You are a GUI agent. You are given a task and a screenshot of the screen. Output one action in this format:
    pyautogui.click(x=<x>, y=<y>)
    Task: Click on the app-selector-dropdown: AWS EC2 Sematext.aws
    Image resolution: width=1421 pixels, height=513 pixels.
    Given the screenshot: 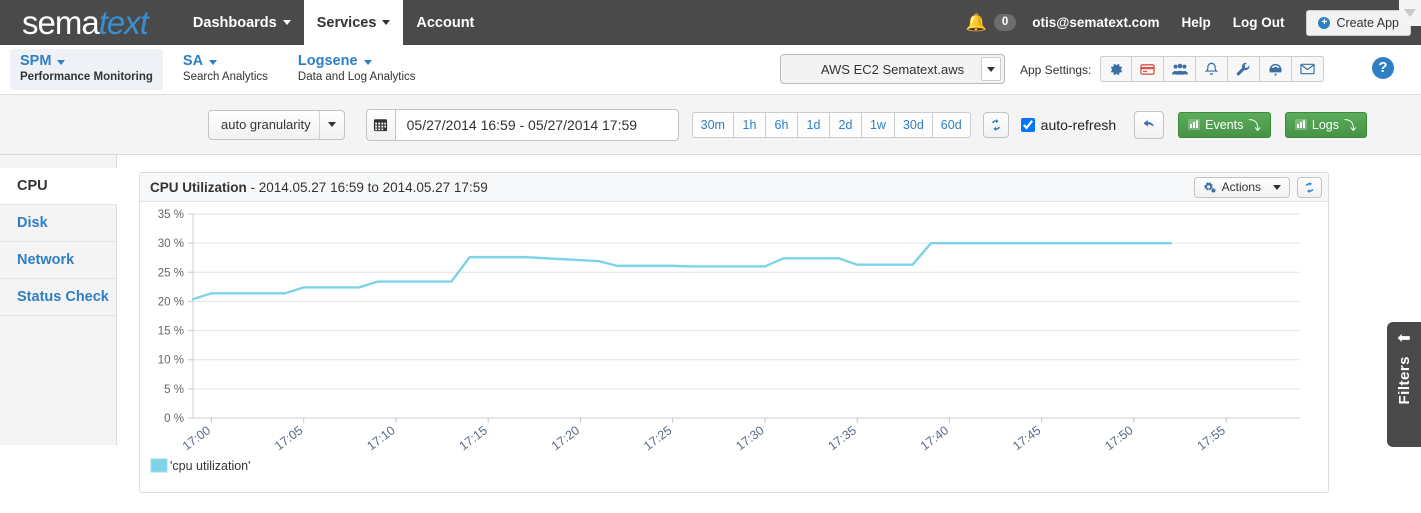 What is the action you would take?
    pyautogui.click(x=892, y=69)
    